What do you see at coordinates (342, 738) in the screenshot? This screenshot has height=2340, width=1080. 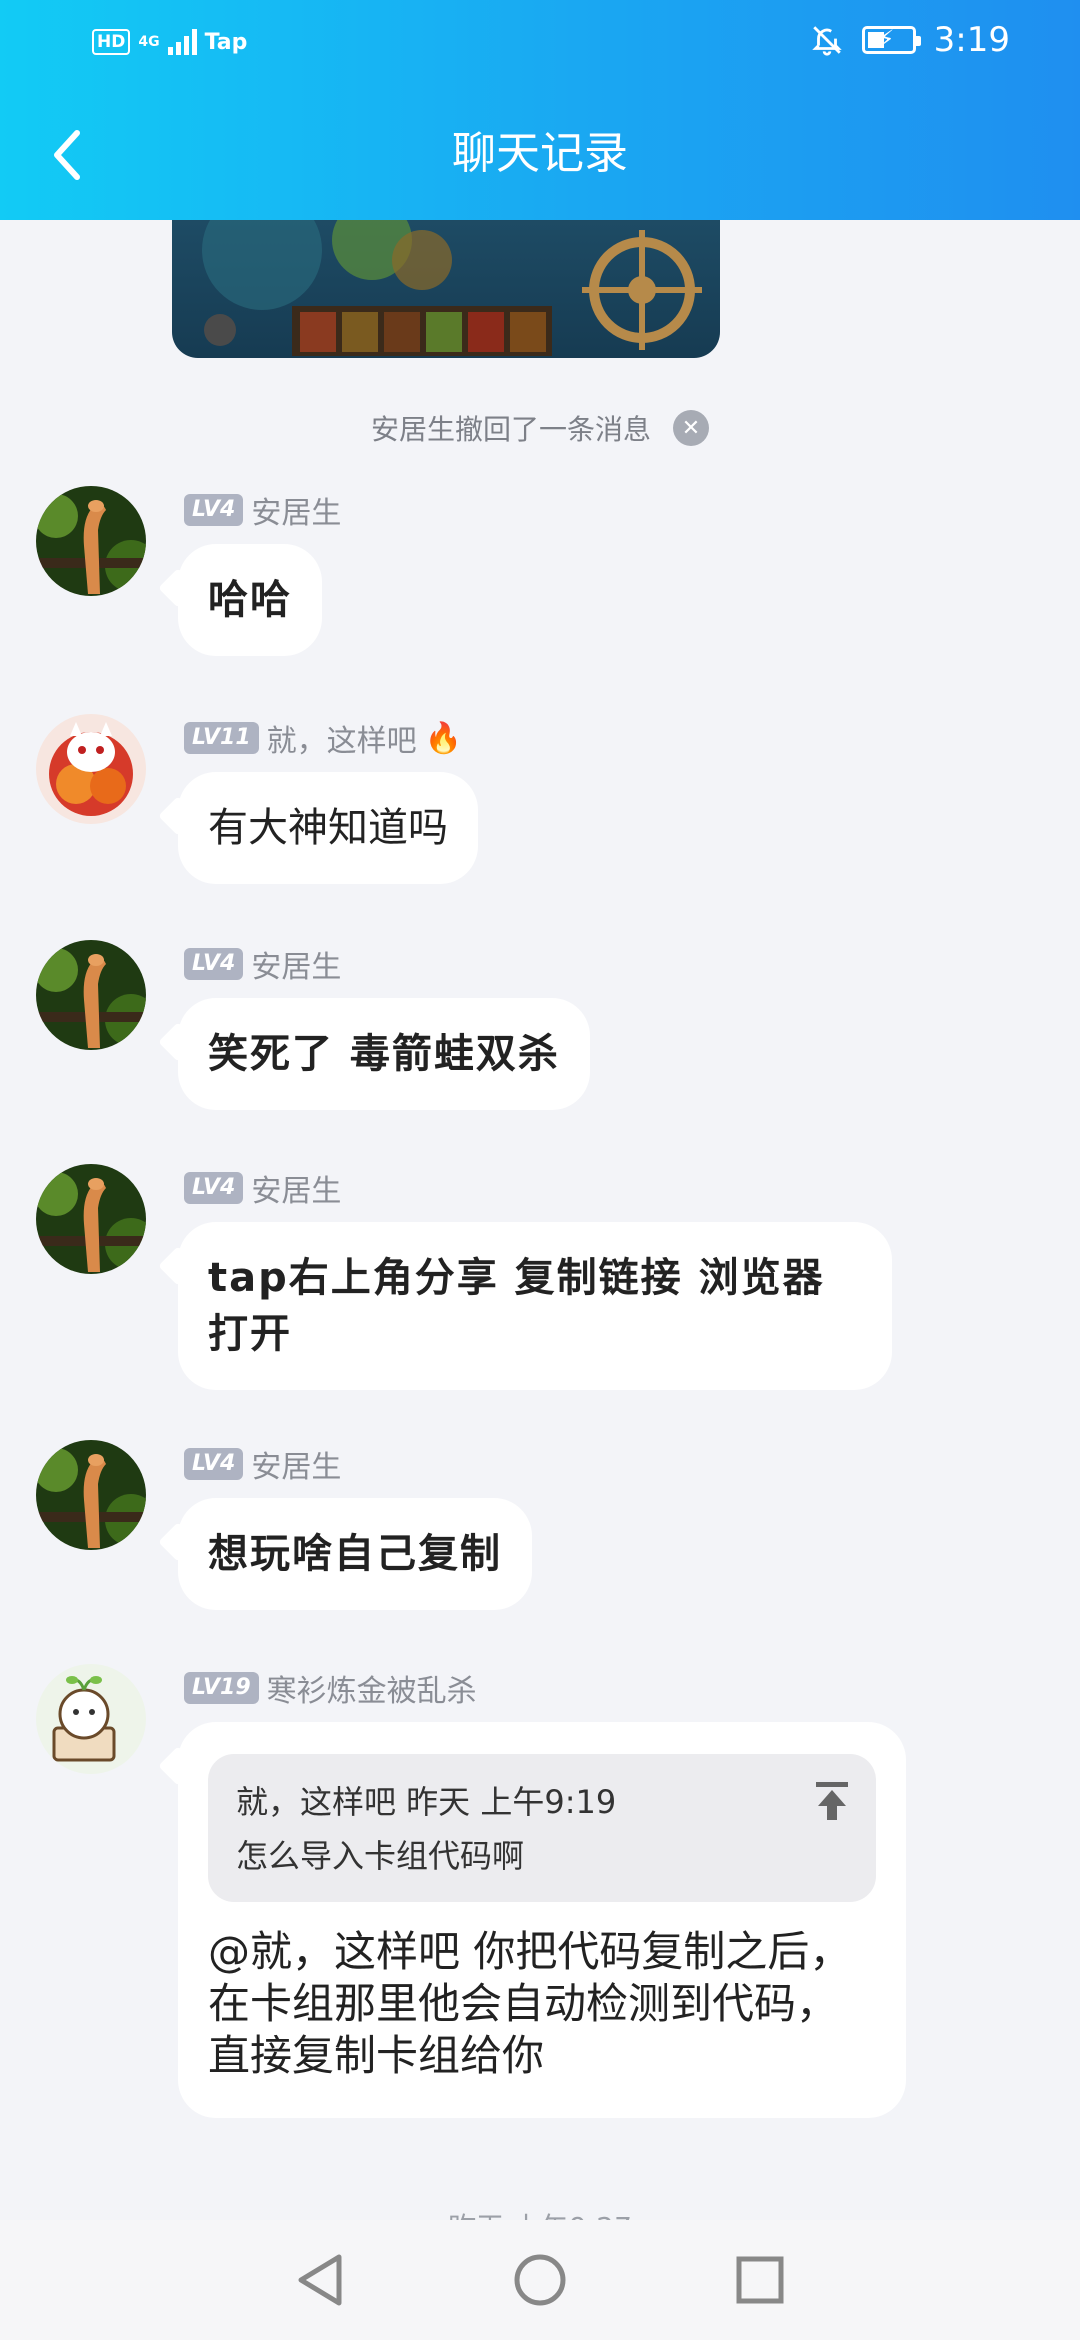 I see `sender-name: 就，这样吧` at bounding box center [342, 738].